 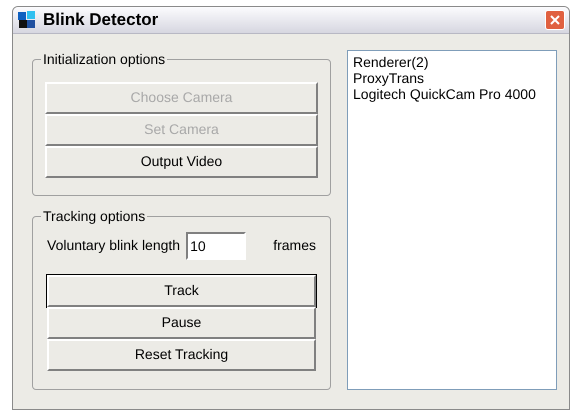 What do you see at coordinates (181, 290) in the screenshot?
I see `button: Track` at bounding box center [181, 290].